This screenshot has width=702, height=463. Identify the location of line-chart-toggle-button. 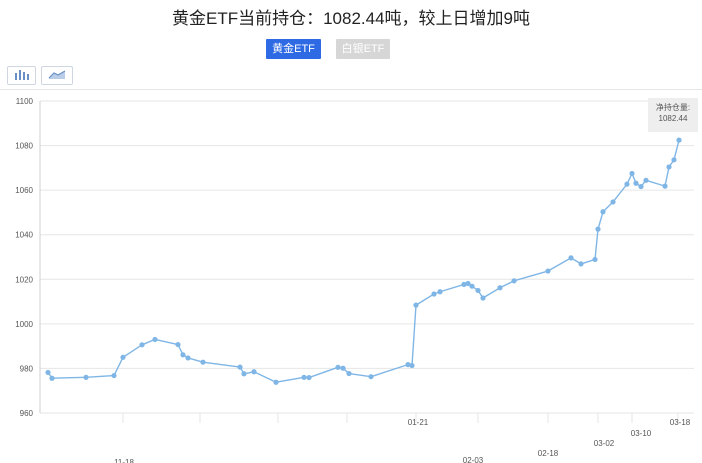
(57, 75).